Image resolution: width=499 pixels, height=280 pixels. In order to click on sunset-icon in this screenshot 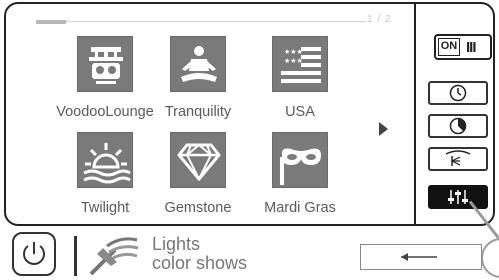, I will do `click(105, 160)`.